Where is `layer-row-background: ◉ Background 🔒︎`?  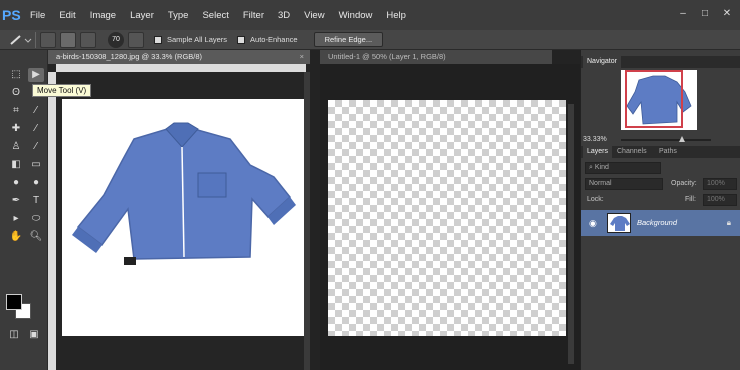
layer-row-background: ◉ Background 🔒︎ is located at coordinates (660, 223).